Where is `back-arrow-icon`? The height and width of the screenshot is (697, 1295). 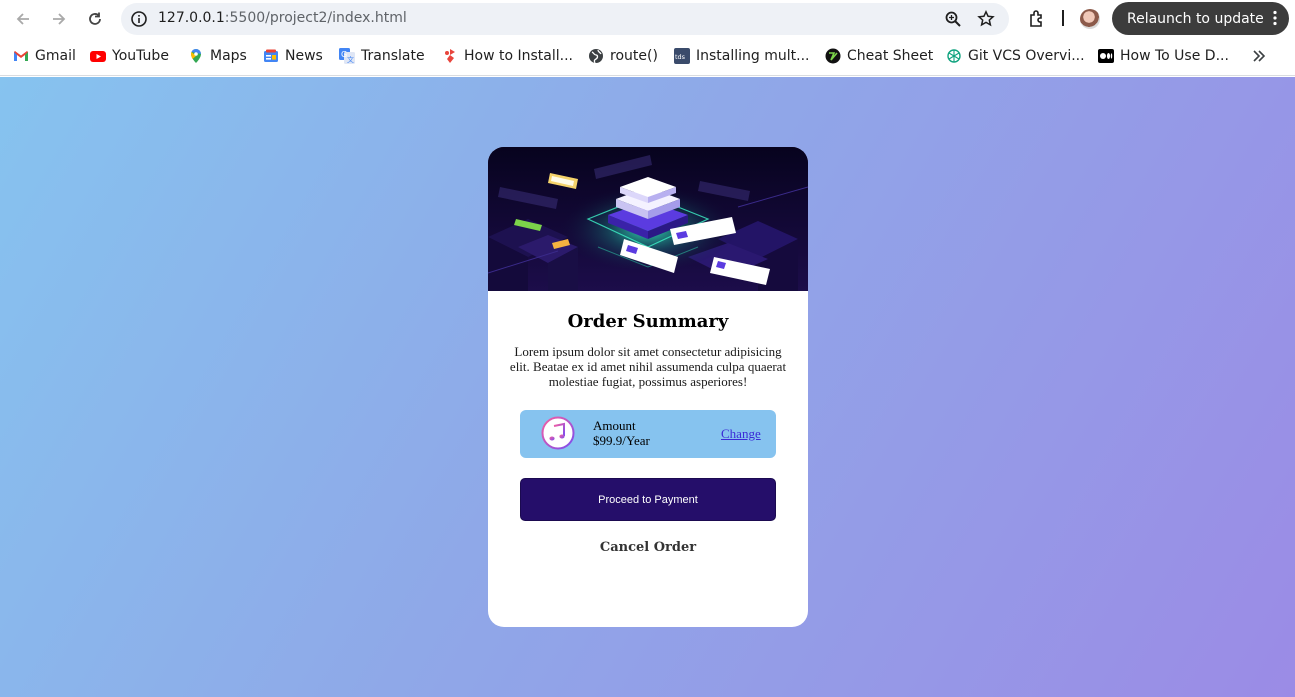
back-arrow-icon is located at coordinates (22, 19).